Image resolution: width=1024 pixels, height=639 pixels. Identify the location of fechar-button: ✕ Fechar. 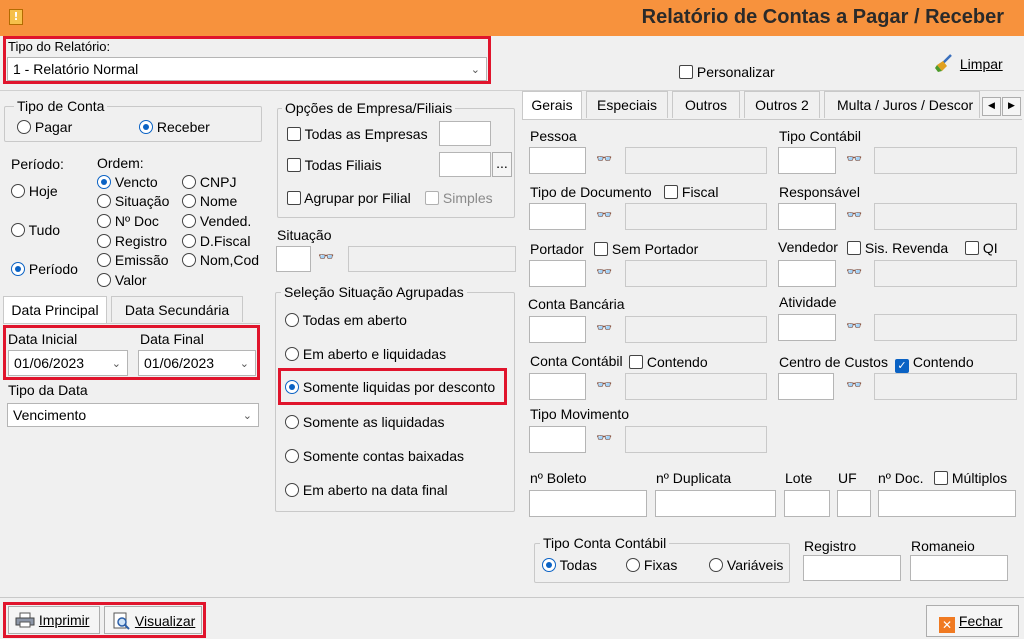
(972, 621).